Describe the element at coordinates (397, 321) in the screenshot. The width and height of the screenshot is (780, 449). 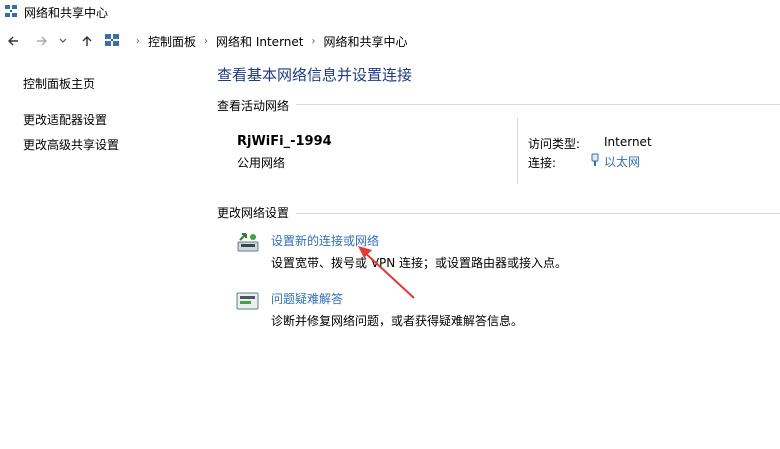
I see `troubleshoot-description: 诊断并修复网络问题，或者获得疑难解答信息。` at that location.